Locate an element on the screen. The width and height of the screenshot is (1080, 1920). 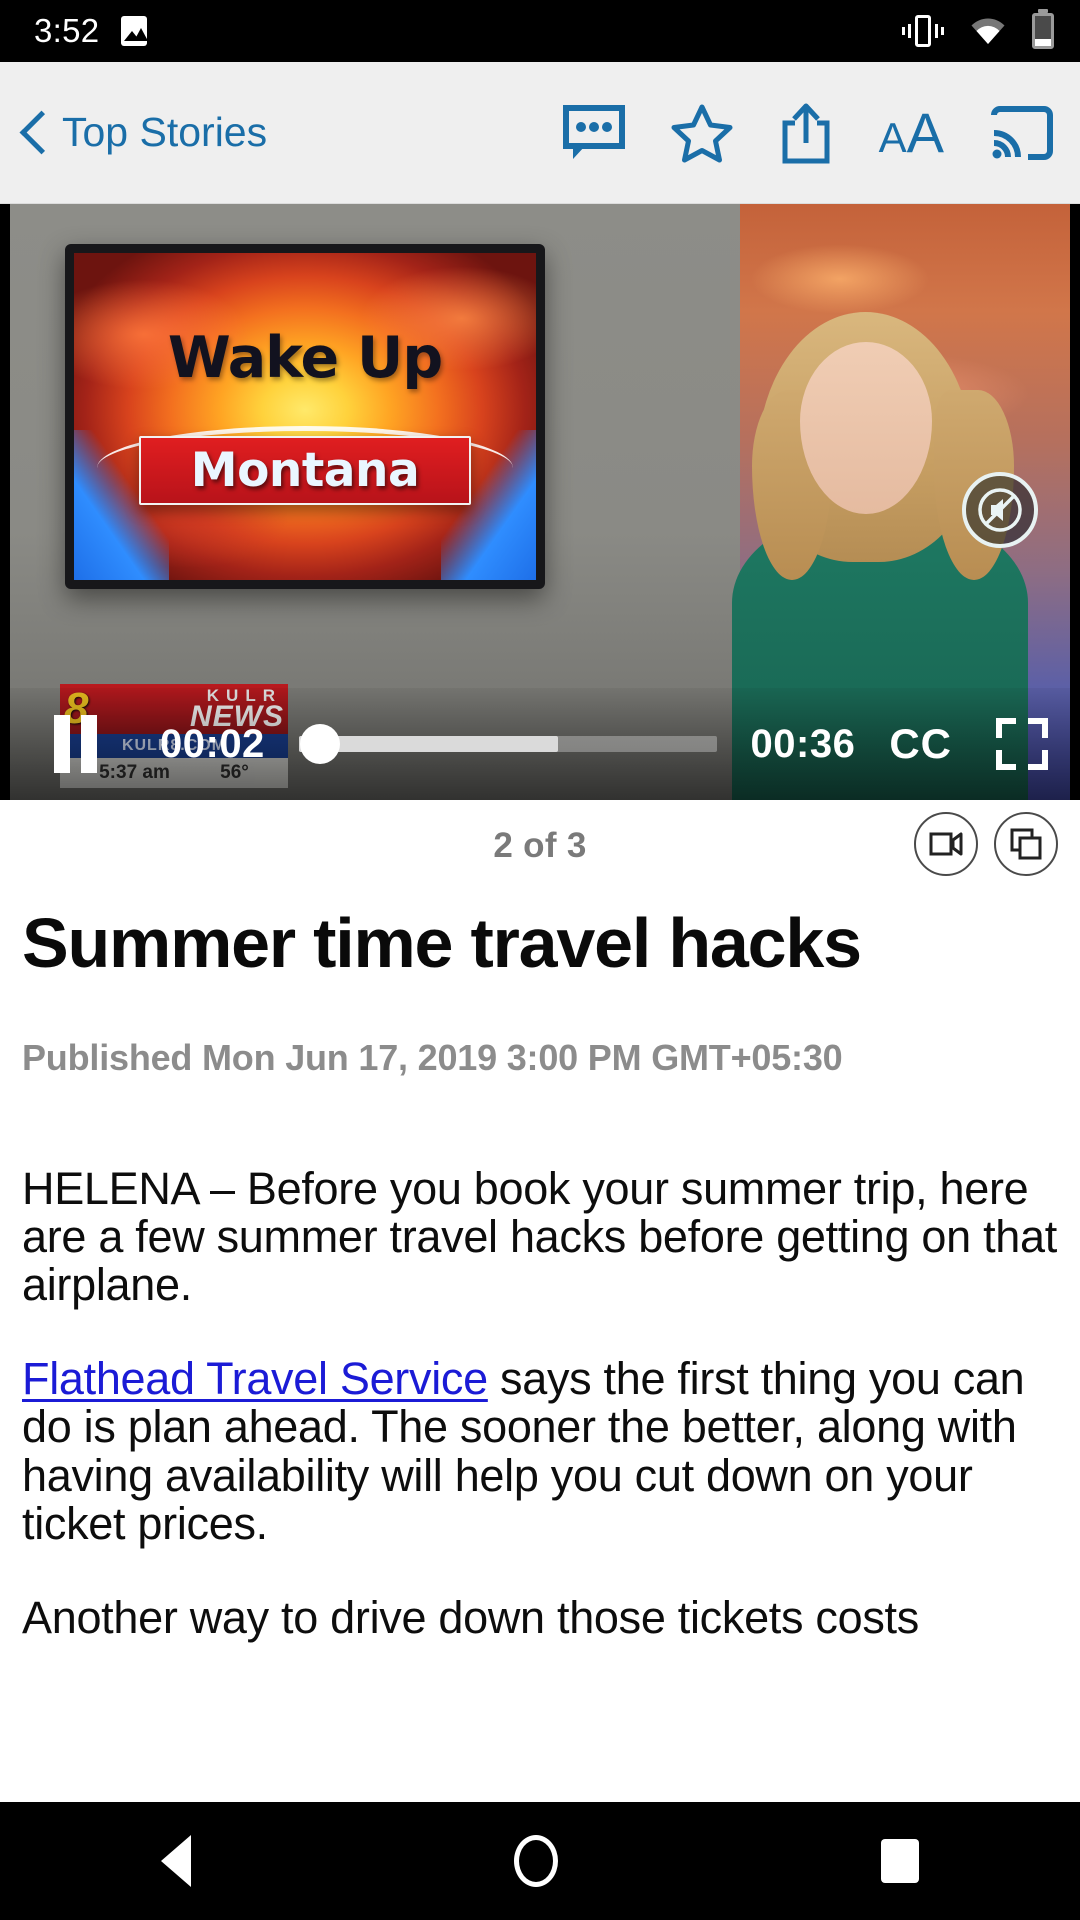
share-upload-icon is located at coordinates (806, 133).